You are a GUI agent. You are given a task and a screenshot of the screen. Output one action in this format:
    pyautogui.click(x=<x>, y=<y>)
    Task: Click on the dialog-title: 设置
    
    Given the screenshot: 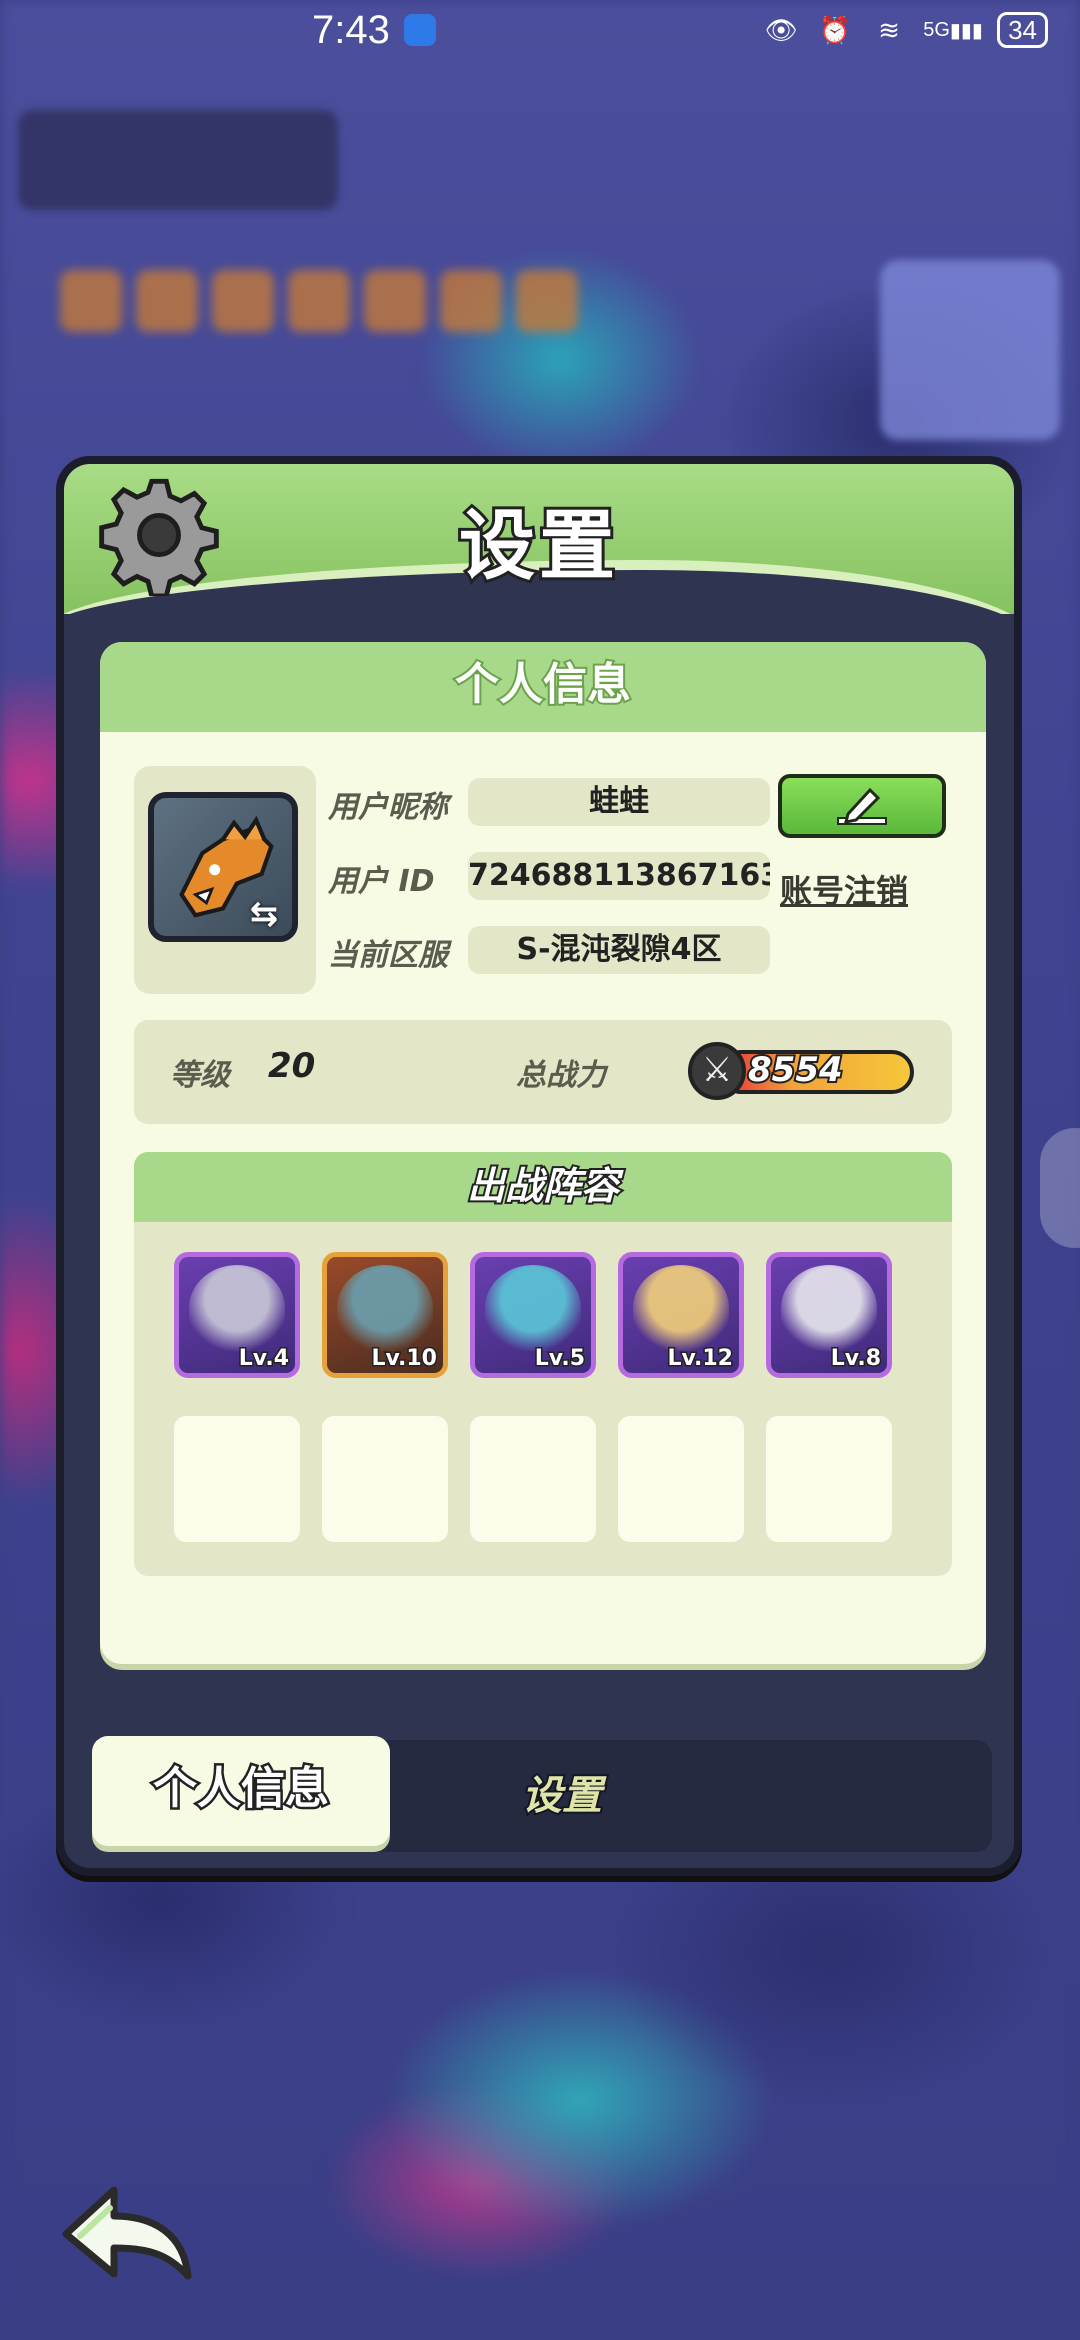 What is the action you would take?
    pyautogui.click(x=537, y=545)
    